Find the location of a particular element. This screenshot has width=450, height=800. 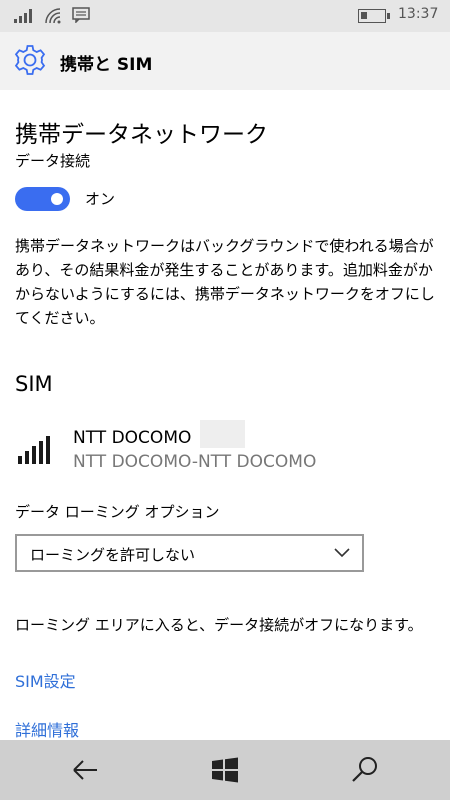

toggle-knob is located at coordinates (57, 199).